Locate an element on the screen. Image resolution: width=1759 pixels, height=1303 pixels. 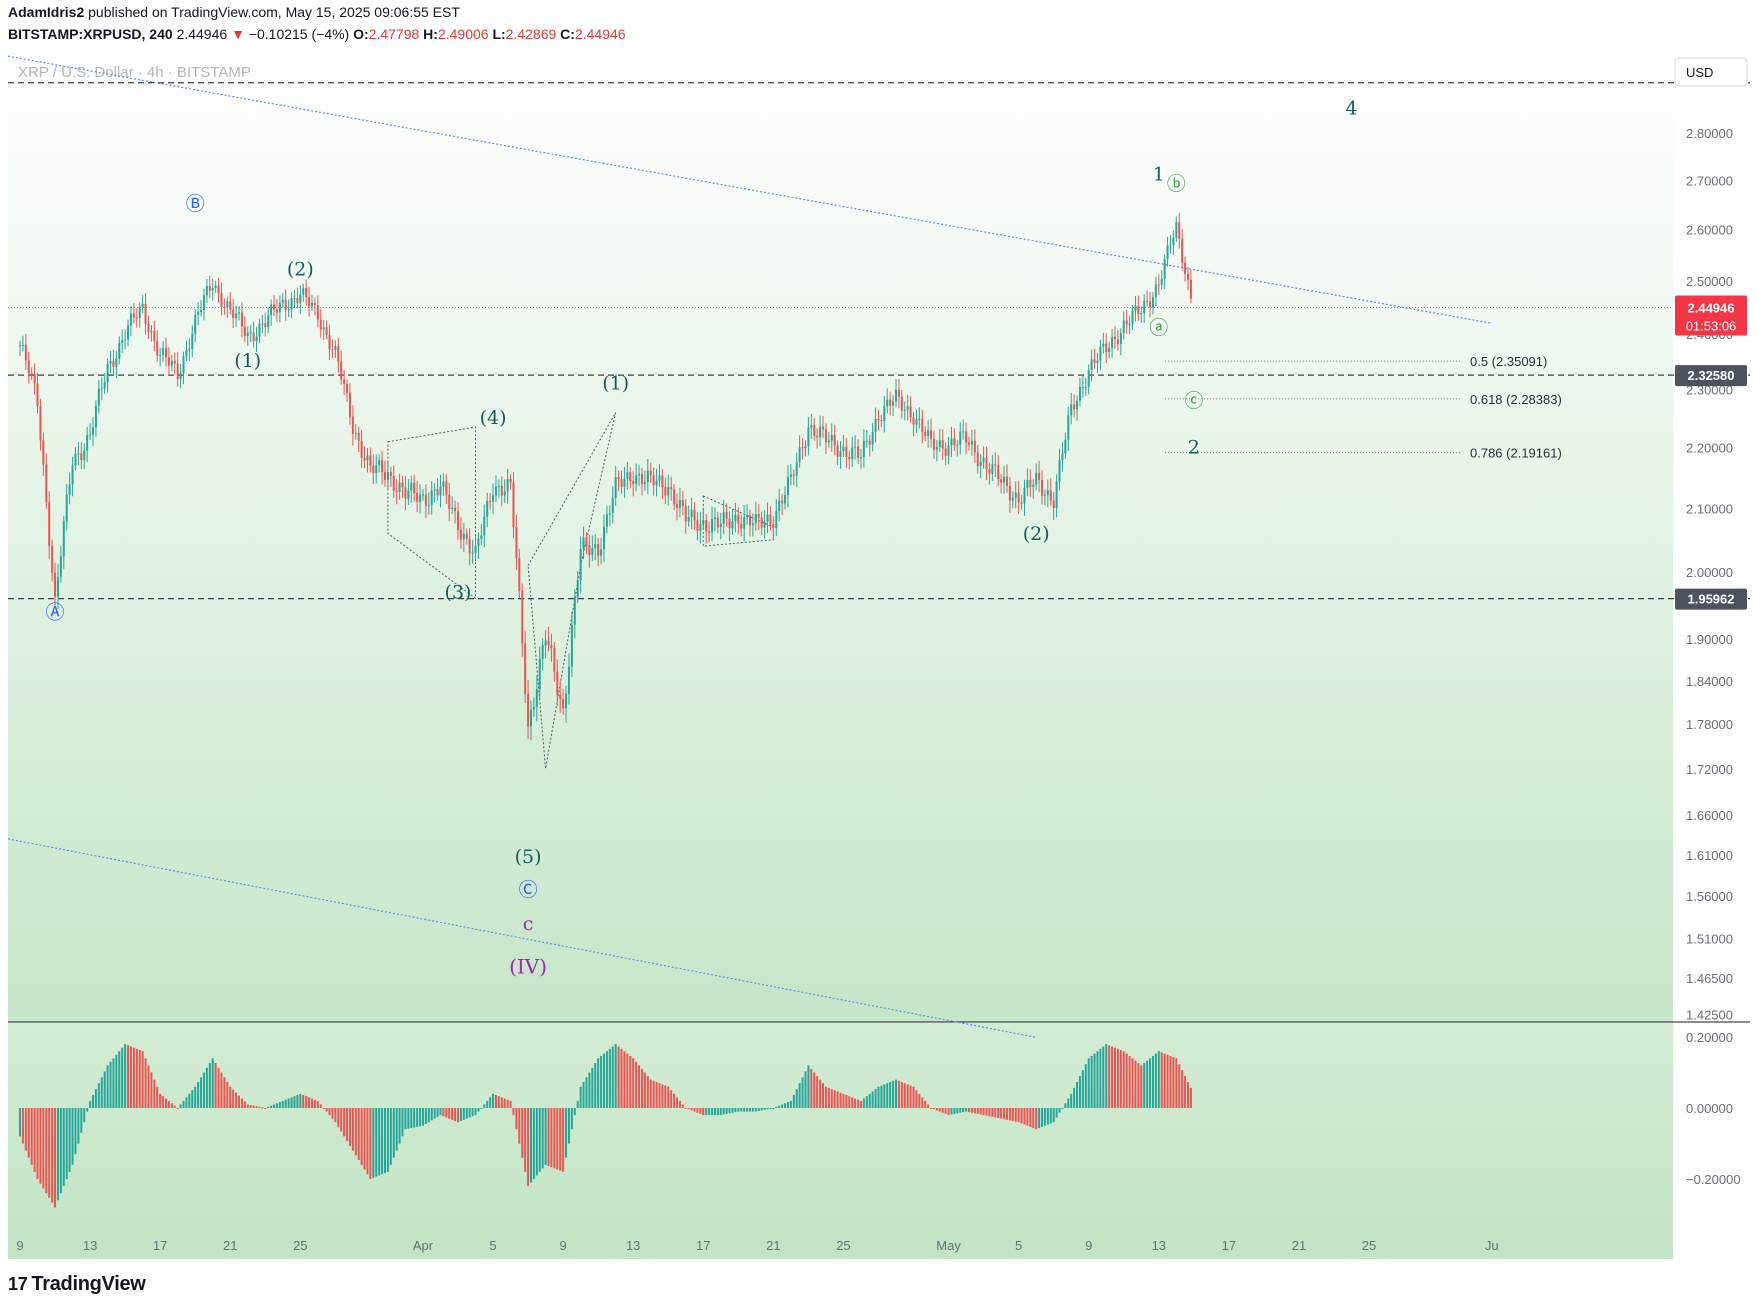
wave-label-14: ⓑ is located at coordinates (1176, 184).